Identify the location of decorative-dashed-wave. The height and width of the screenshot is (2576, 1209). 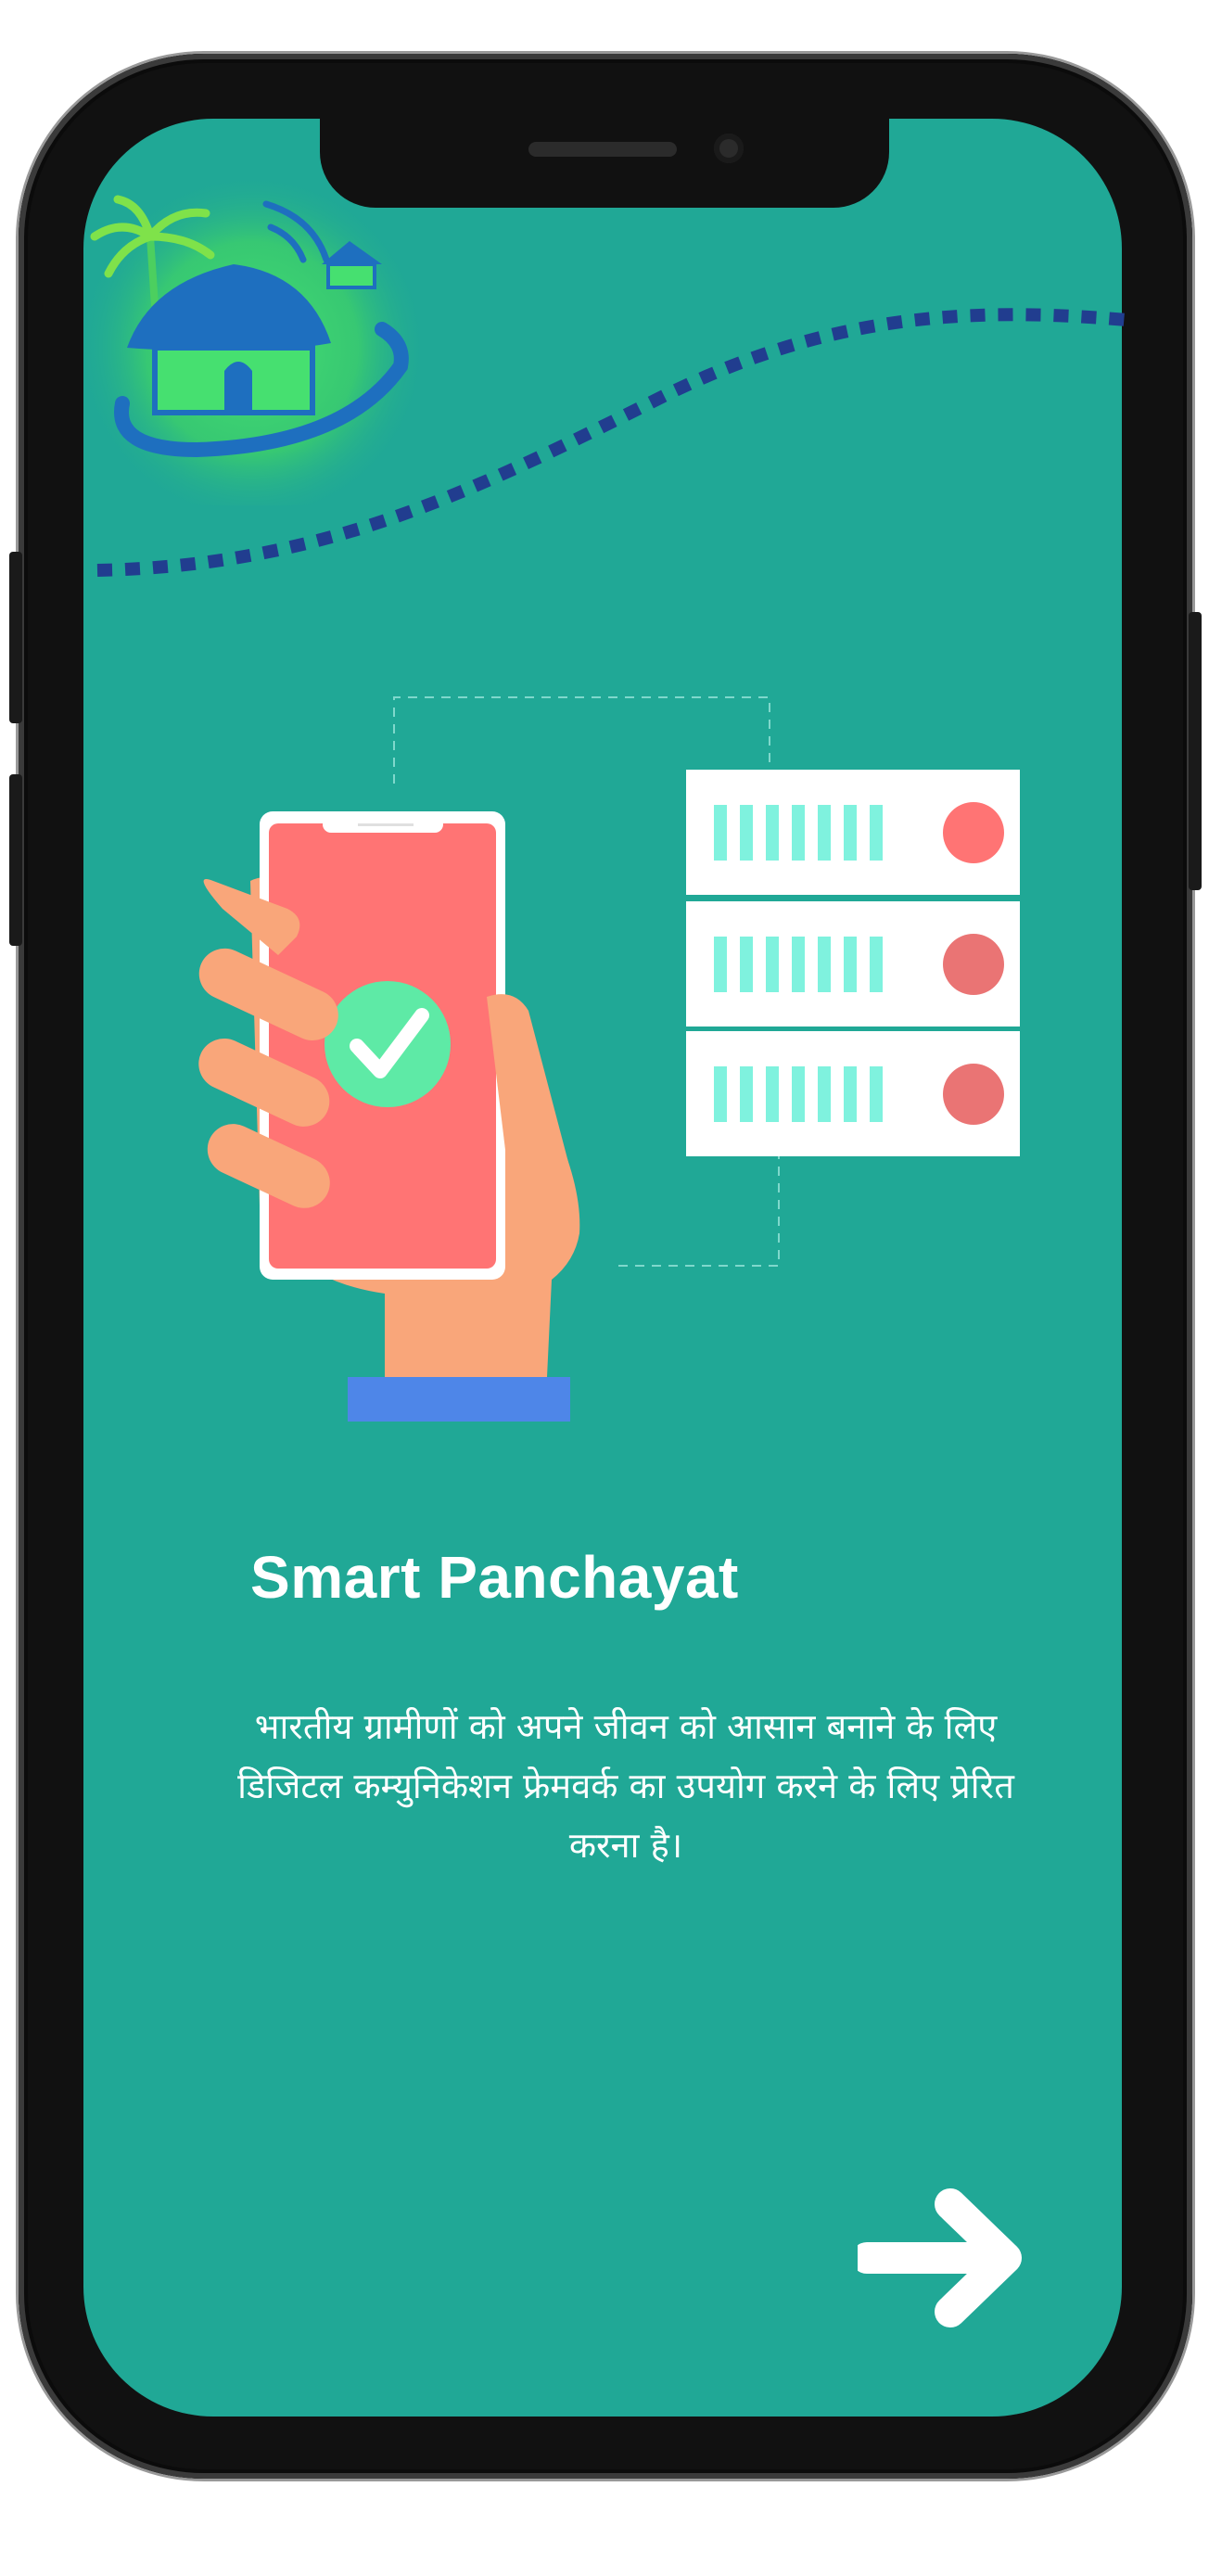
(607, 437).